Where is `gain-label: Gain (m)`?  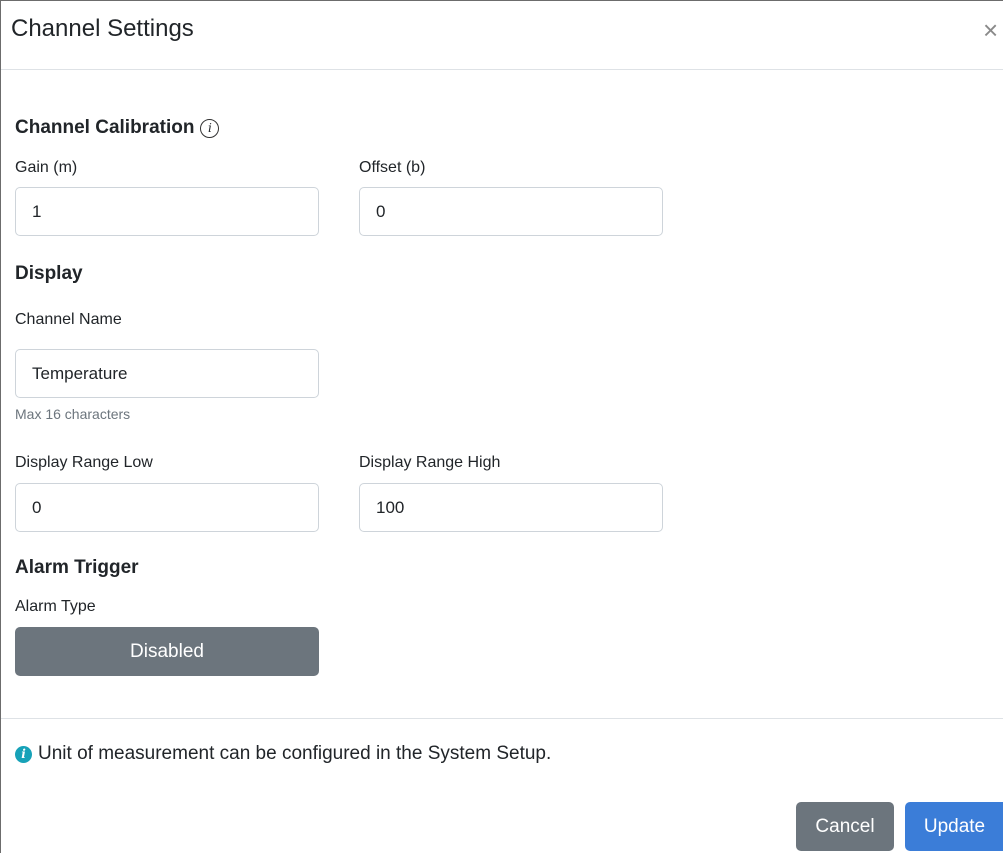 gain-label: Gain (m) is located at coordinates (46, 167).